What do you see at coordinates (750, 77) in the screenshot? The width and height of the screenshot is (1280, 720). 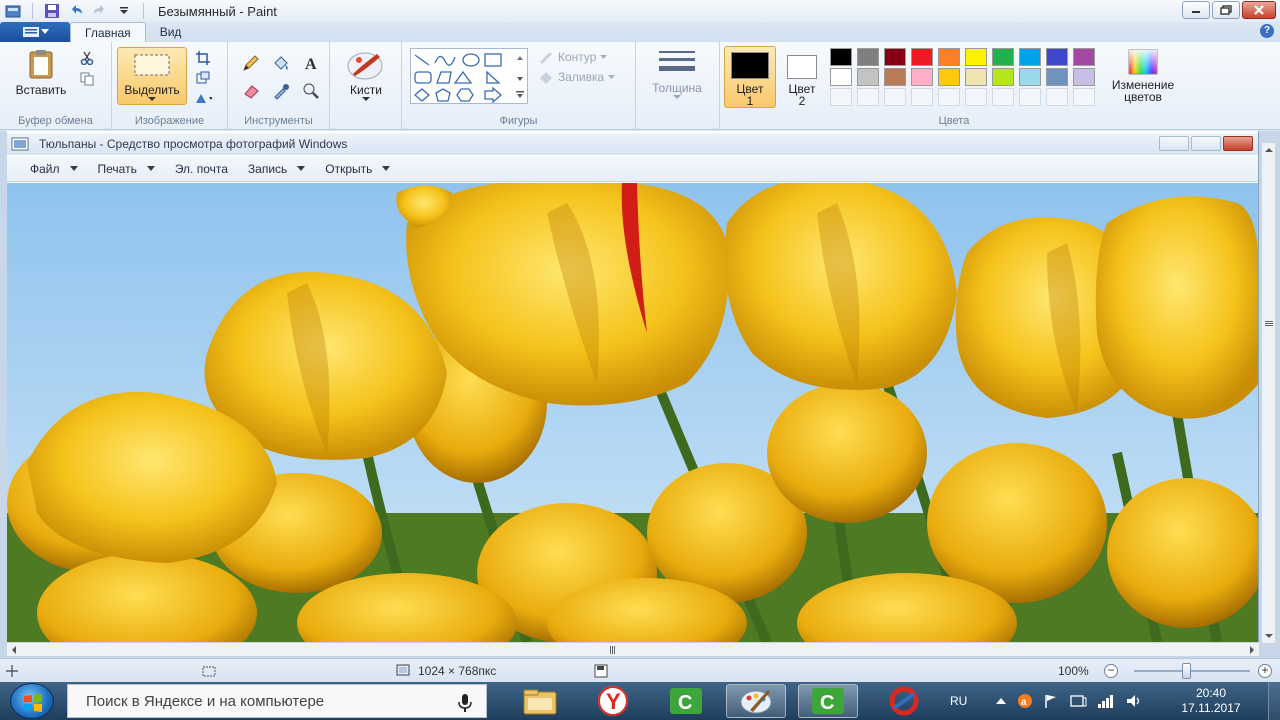 I see `color1-button: Цвет 1` at bounding box center [750, 77].